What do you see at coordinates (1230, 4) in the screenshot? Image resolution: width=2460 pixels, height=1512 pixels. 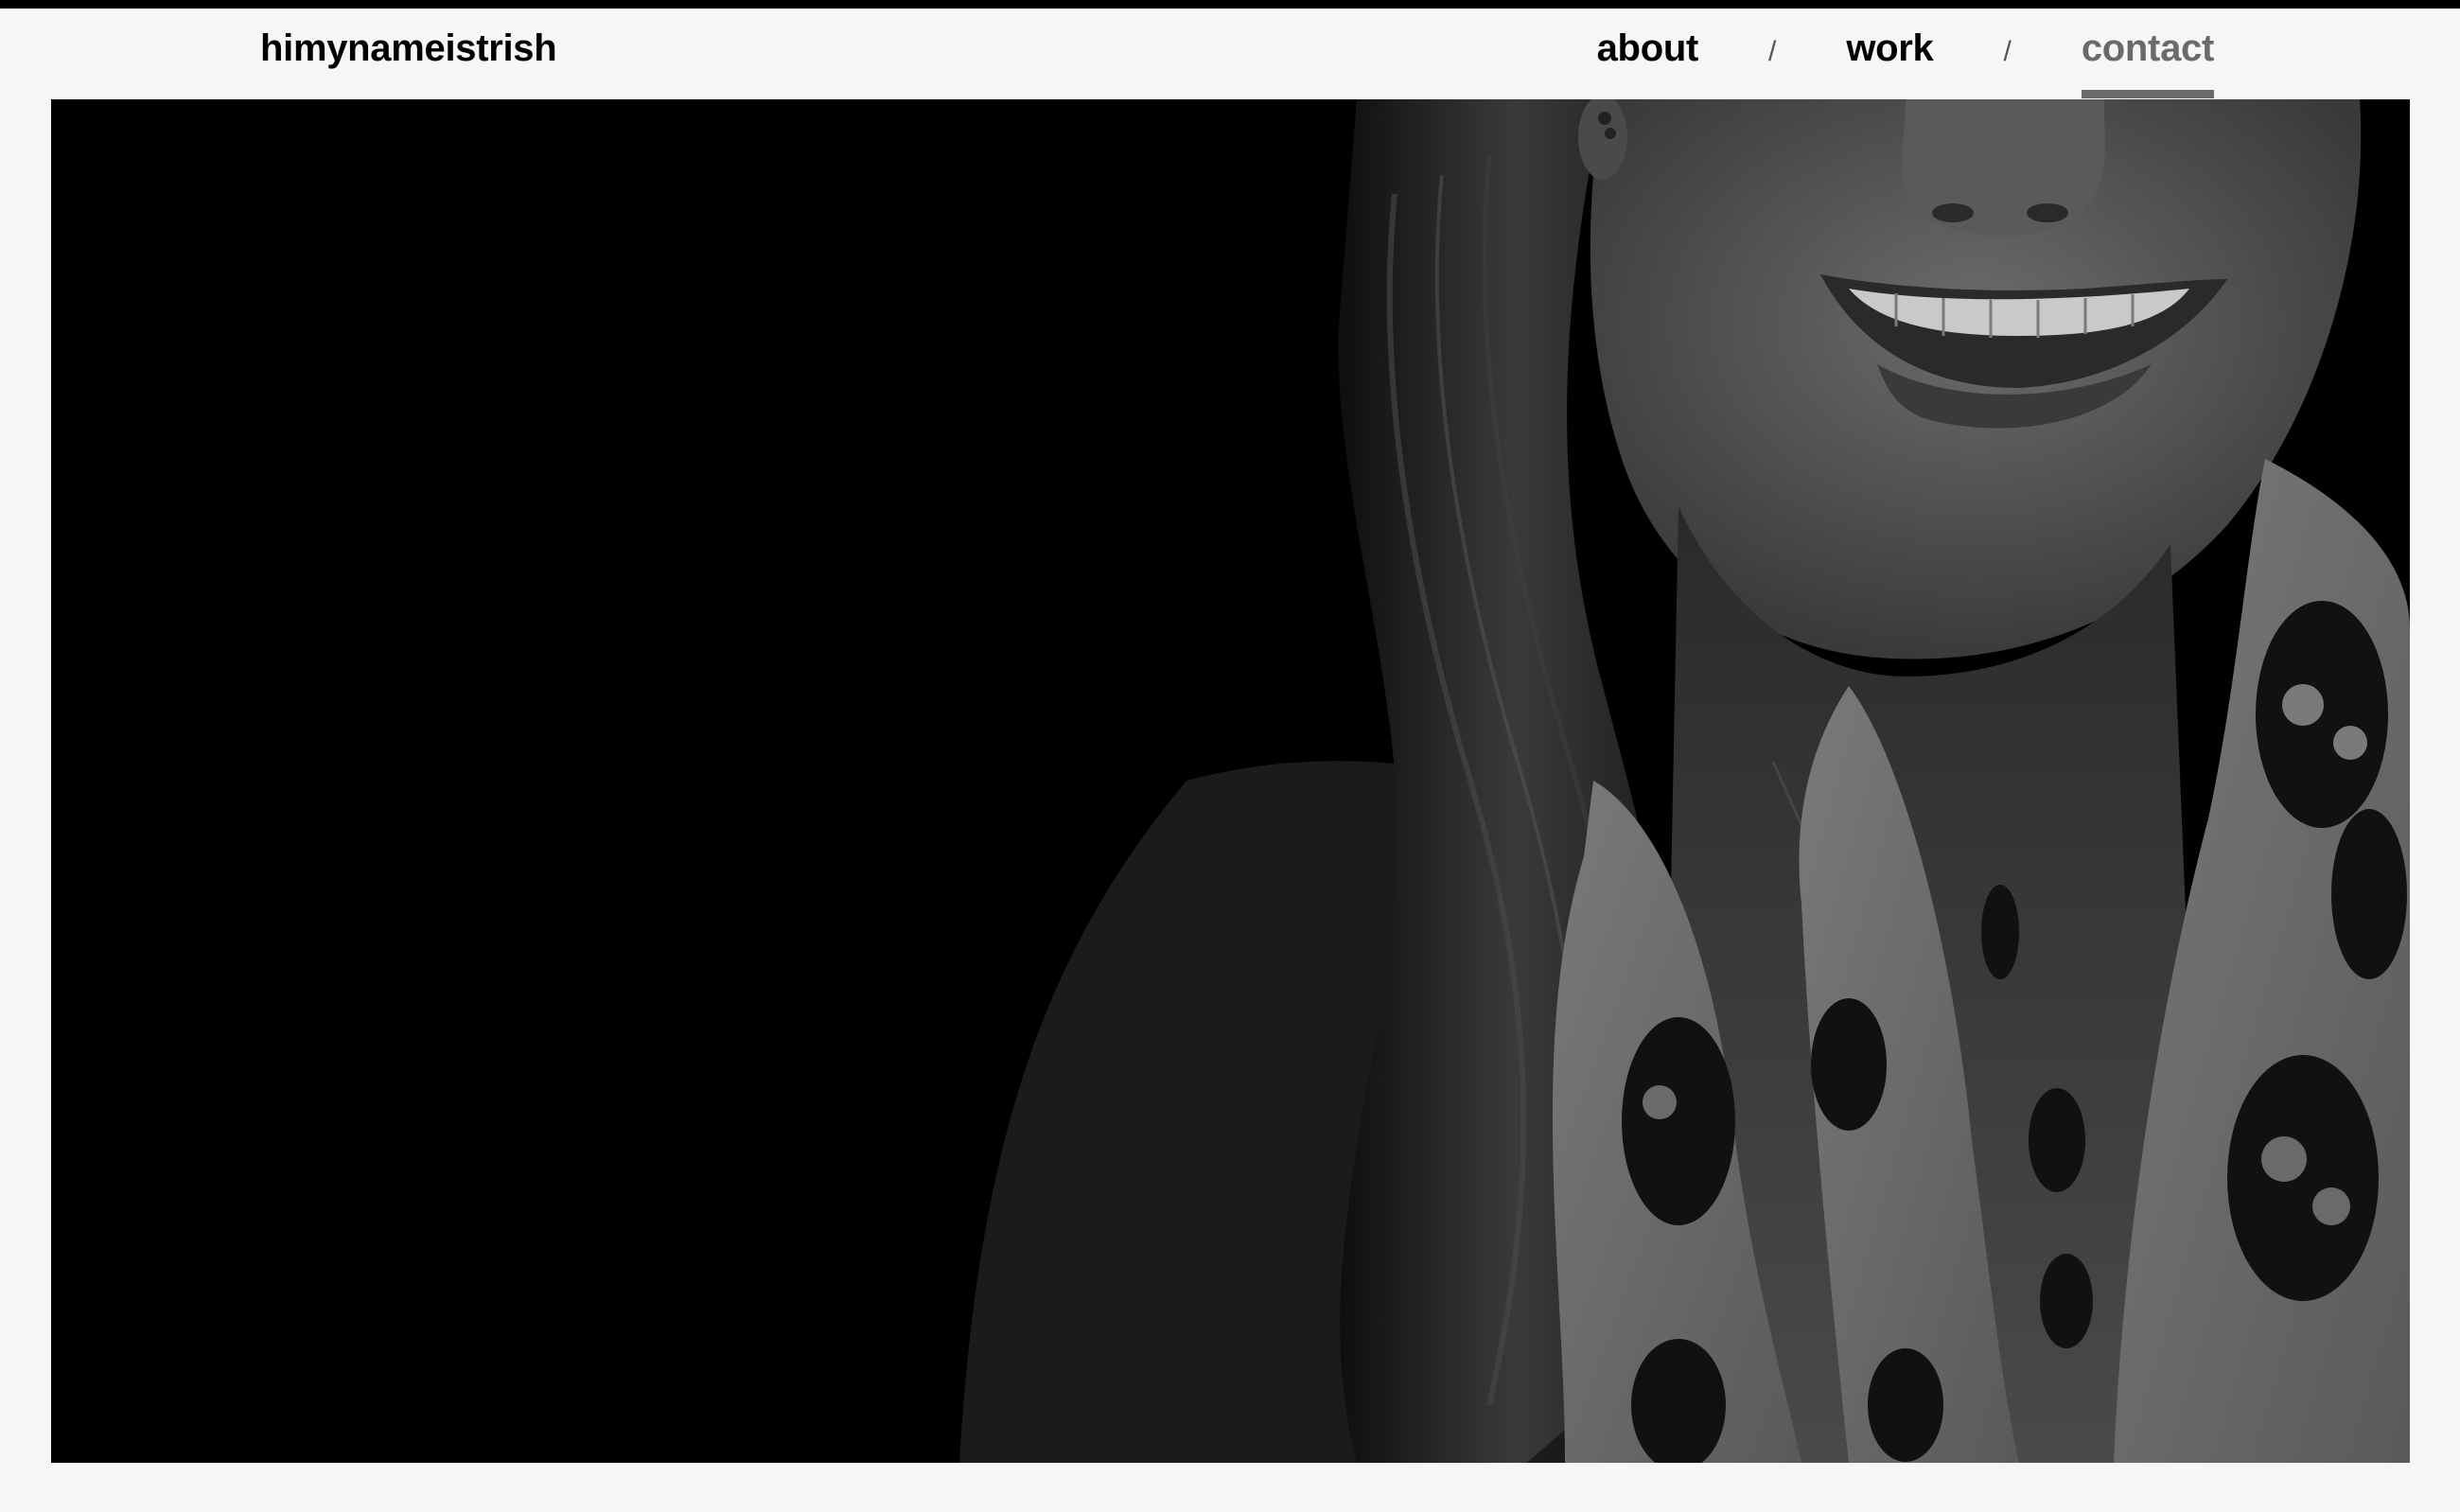 I see `top-border` at bounding box center [1230, 4].